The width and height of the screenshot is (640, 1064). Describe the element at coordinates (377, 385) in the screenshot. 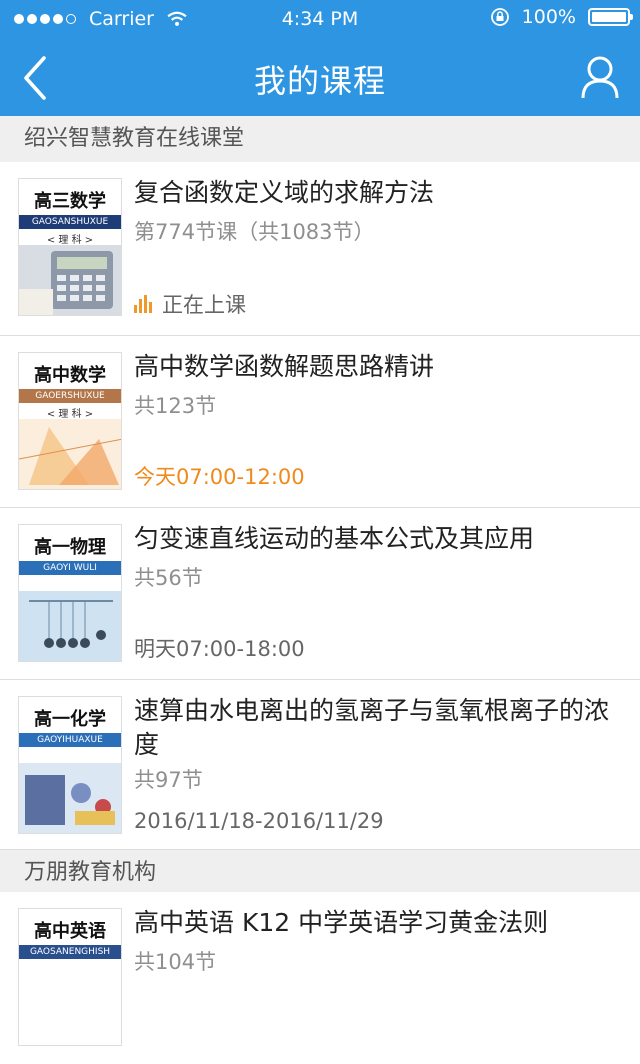

I see `course-text: 高中数学函数解题思路精讲 共123节` at that location.